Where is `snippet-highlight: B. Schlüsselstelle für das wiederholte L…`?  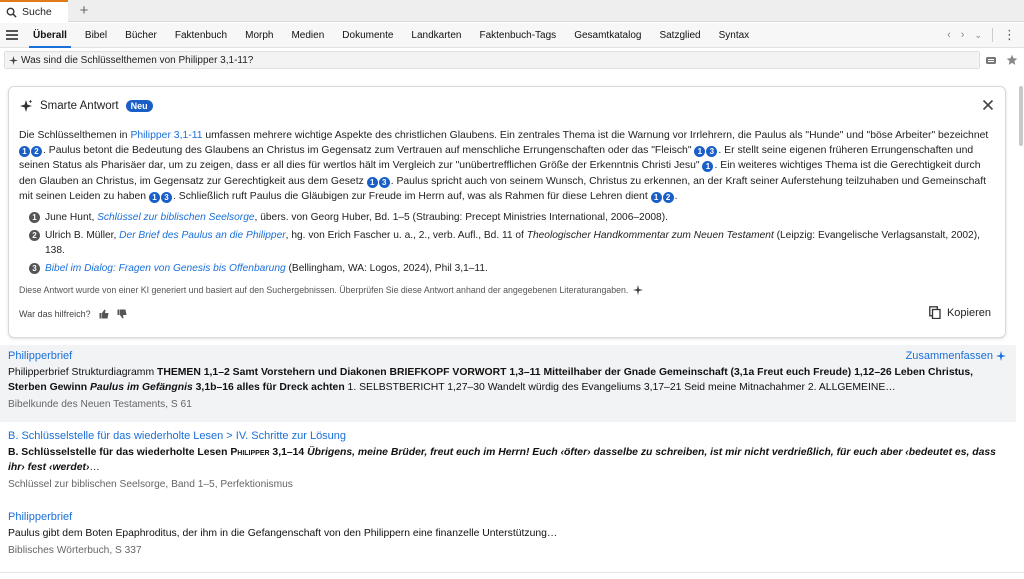 snippet-highlight: B. Schlüsselstelle für das wiederholte L… is located at coordinates (119, 452).